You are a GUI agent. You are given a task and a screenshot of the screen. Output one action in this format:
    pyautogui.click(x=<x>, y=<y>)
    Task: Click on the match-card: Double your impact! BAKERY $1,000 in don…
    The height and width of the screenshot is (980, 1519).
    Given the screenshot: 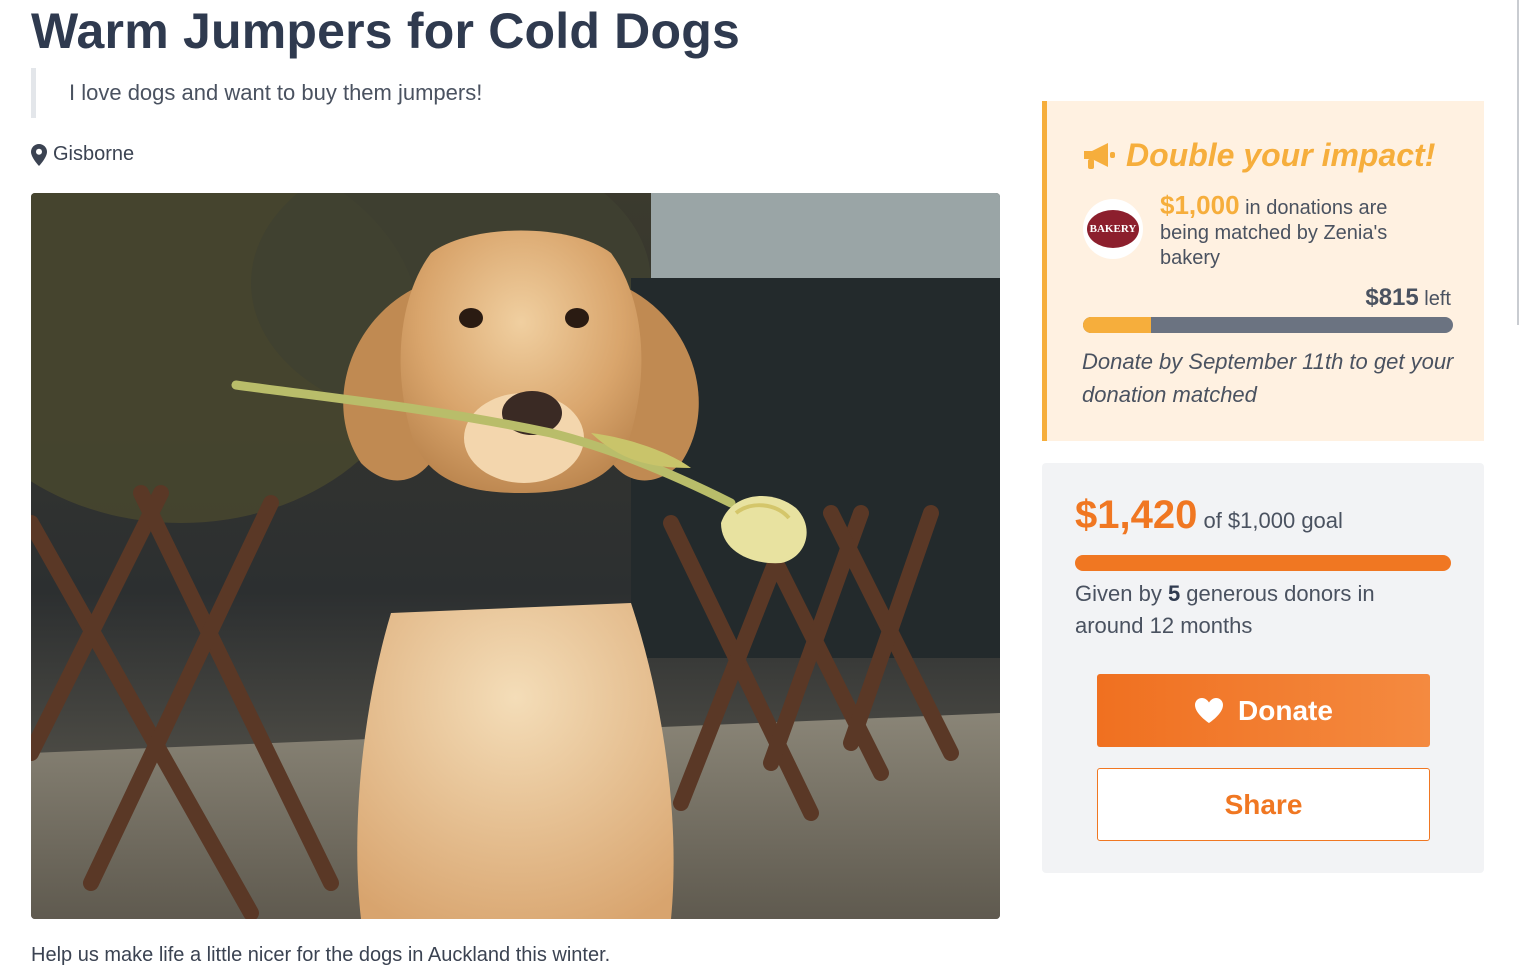 What is the action you would take?
    pyautogui.click(x=1263, y=271)
    